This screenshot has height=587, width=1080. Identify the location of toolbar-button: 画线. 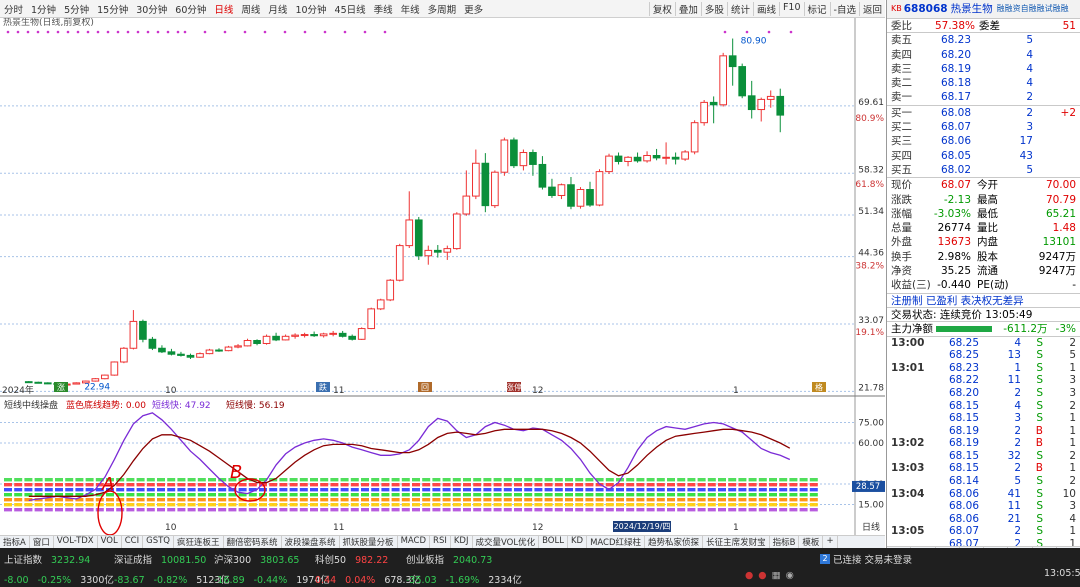
(765, 8).